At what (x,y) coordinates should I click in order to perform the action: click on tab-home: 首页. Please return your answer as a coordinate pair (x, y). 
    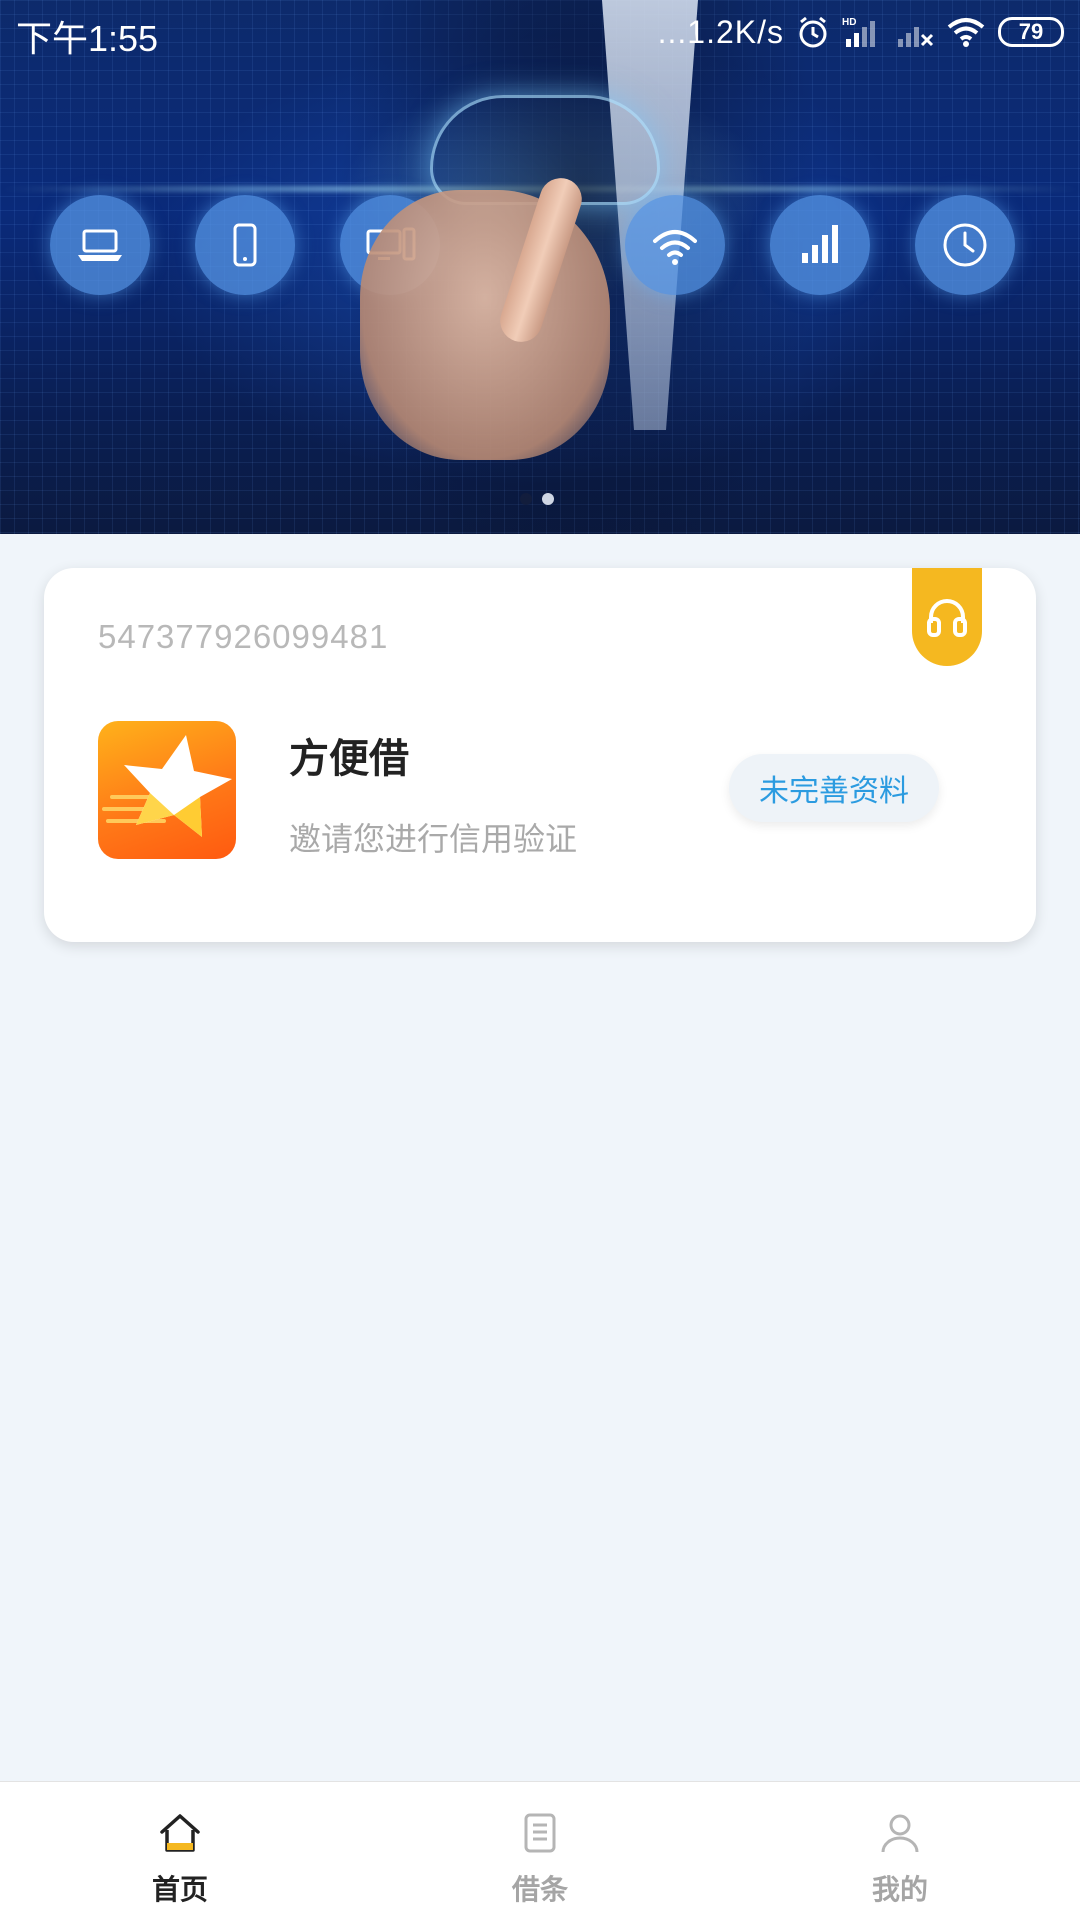
    Looking at the image, I should click on (180, 1851).